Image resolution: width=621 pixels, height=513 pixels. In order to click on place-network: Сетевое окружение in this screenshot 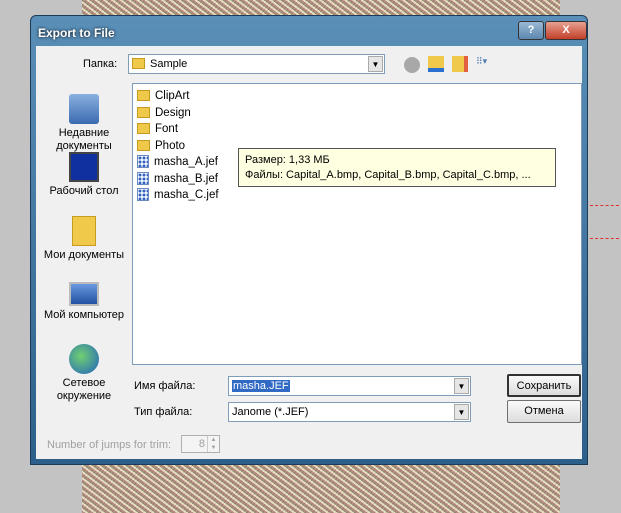, I will do `click(84, 373)`.